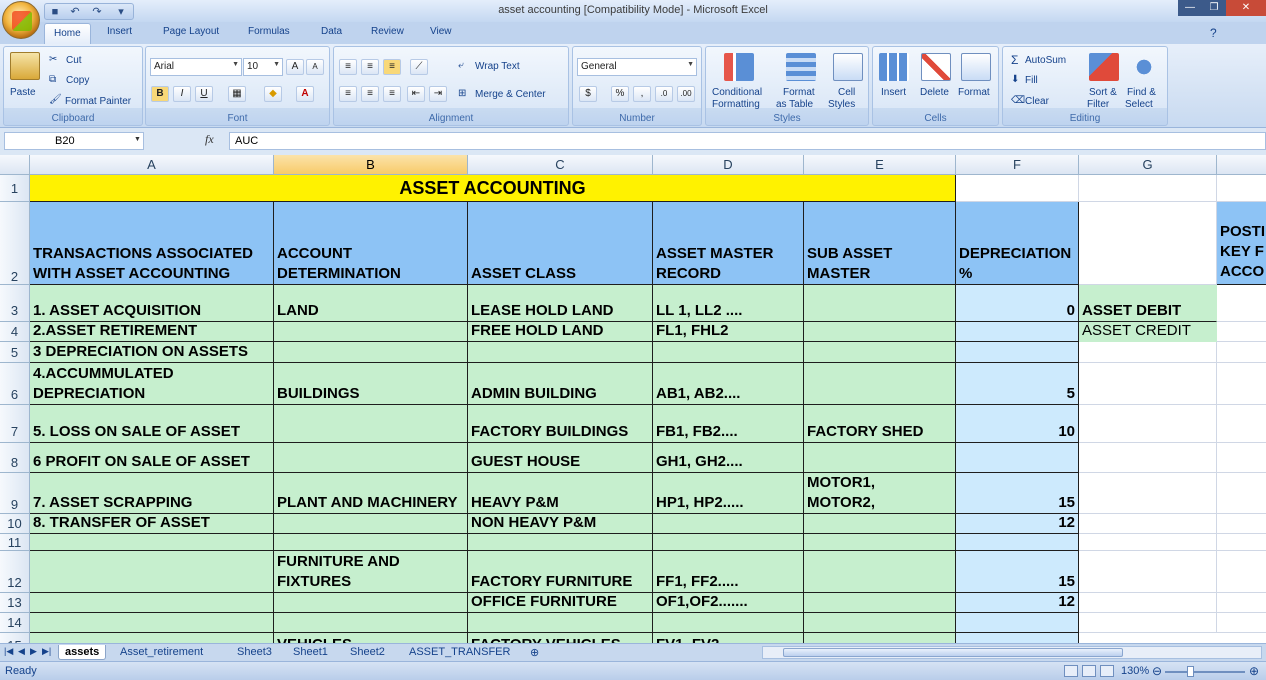 This screenshot has width=1266, height=680. I want to click on sort-filter-line1: Sort &, so click(1103, 92).